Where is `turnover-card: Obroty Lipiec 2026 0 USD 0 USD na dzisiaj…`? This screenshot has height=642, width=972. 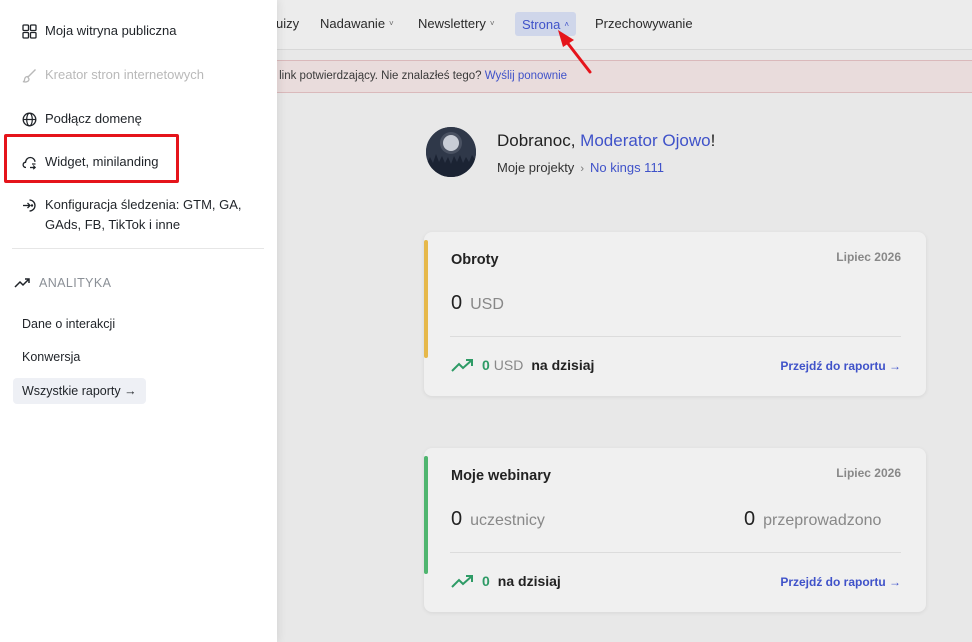
turnover-card: Obroty Lipiec 2026 0 USD 0 USD na dzisiaj… is located at coordinates (675, 314).